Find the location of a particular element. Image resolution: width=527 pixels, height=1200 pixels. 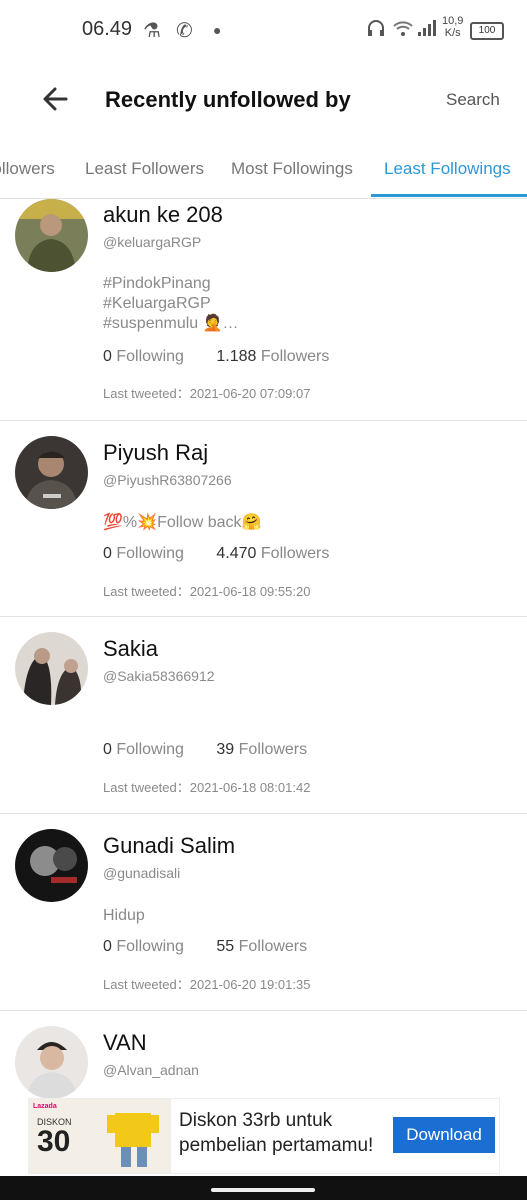

ad-promo-value: 30 is located at coordinates (54, 1141).